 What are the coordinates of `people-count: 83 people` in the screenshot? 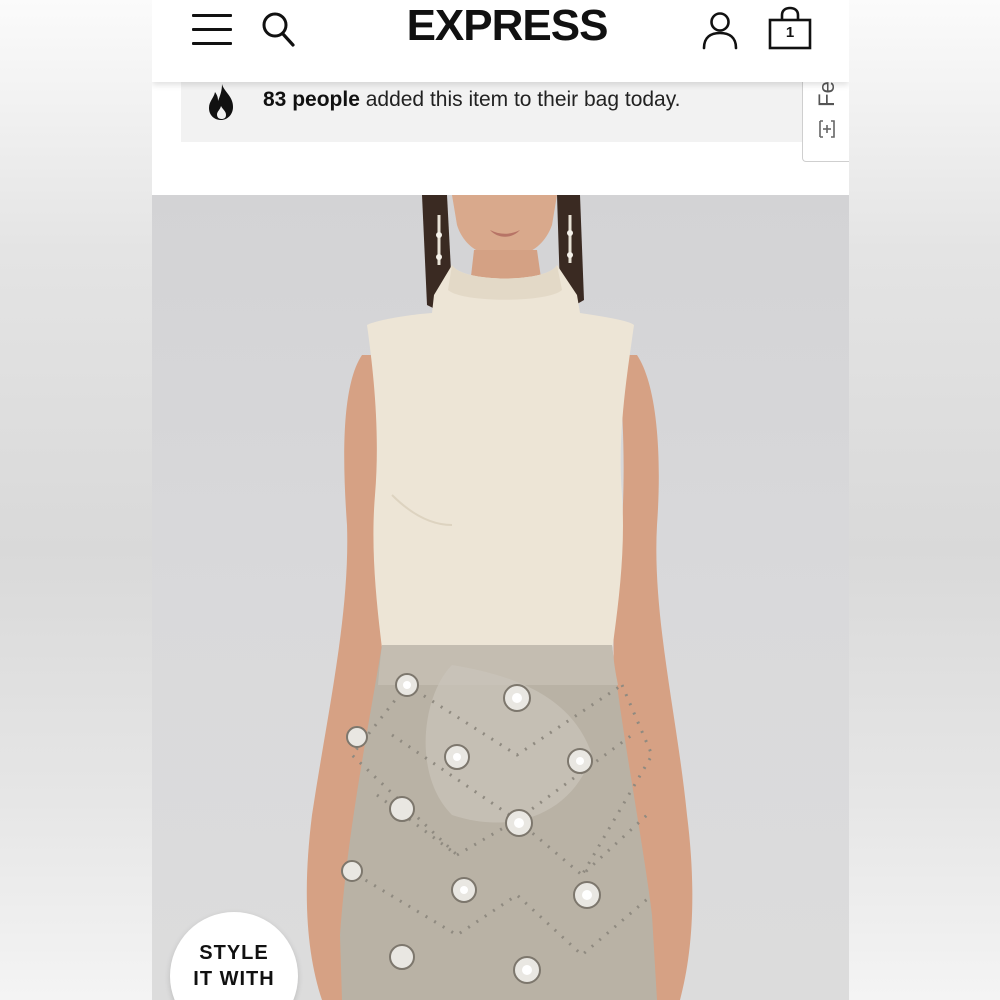 It's located at (311, 99).